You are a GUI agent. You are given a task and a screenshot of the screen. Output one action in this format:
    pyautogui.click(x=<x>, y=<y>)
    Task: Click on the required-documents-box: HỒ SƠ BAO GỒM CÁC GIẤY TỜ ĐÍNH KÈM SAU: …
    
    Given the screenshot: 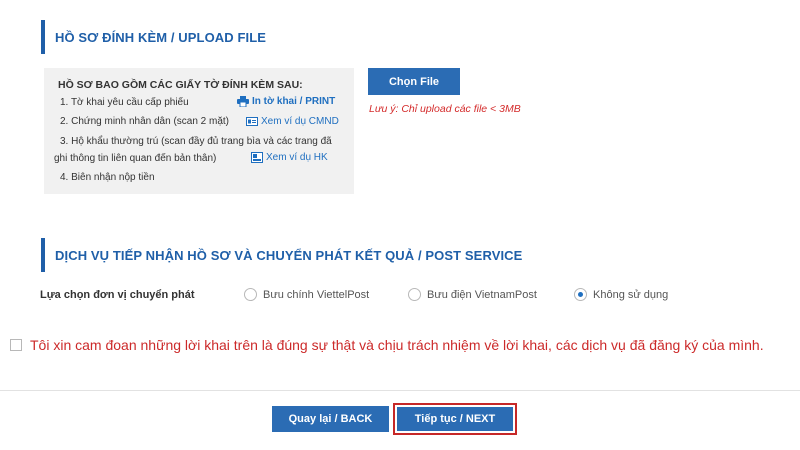 What is the action you would take?
    pyautogui.click(x=199, y=131)
    